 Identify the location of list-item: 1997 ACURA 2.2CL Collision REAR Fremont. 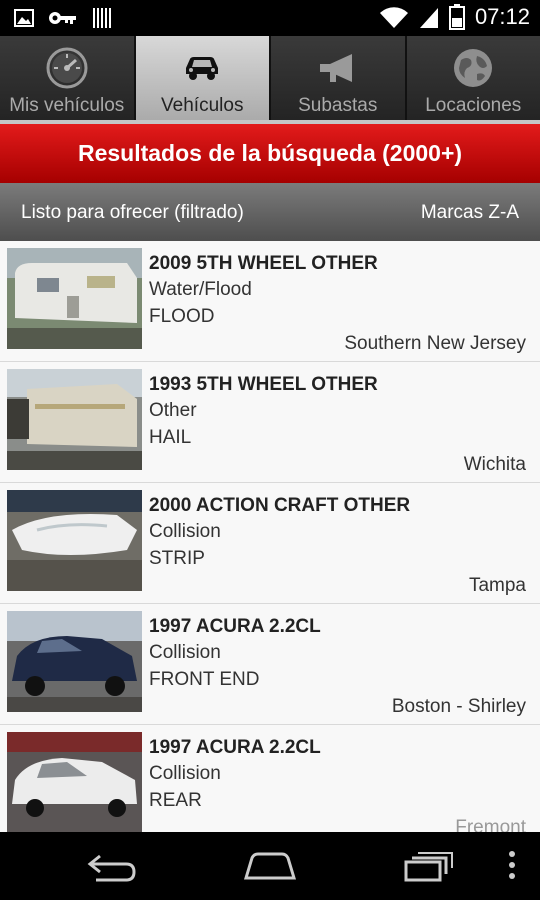
(270, 778).